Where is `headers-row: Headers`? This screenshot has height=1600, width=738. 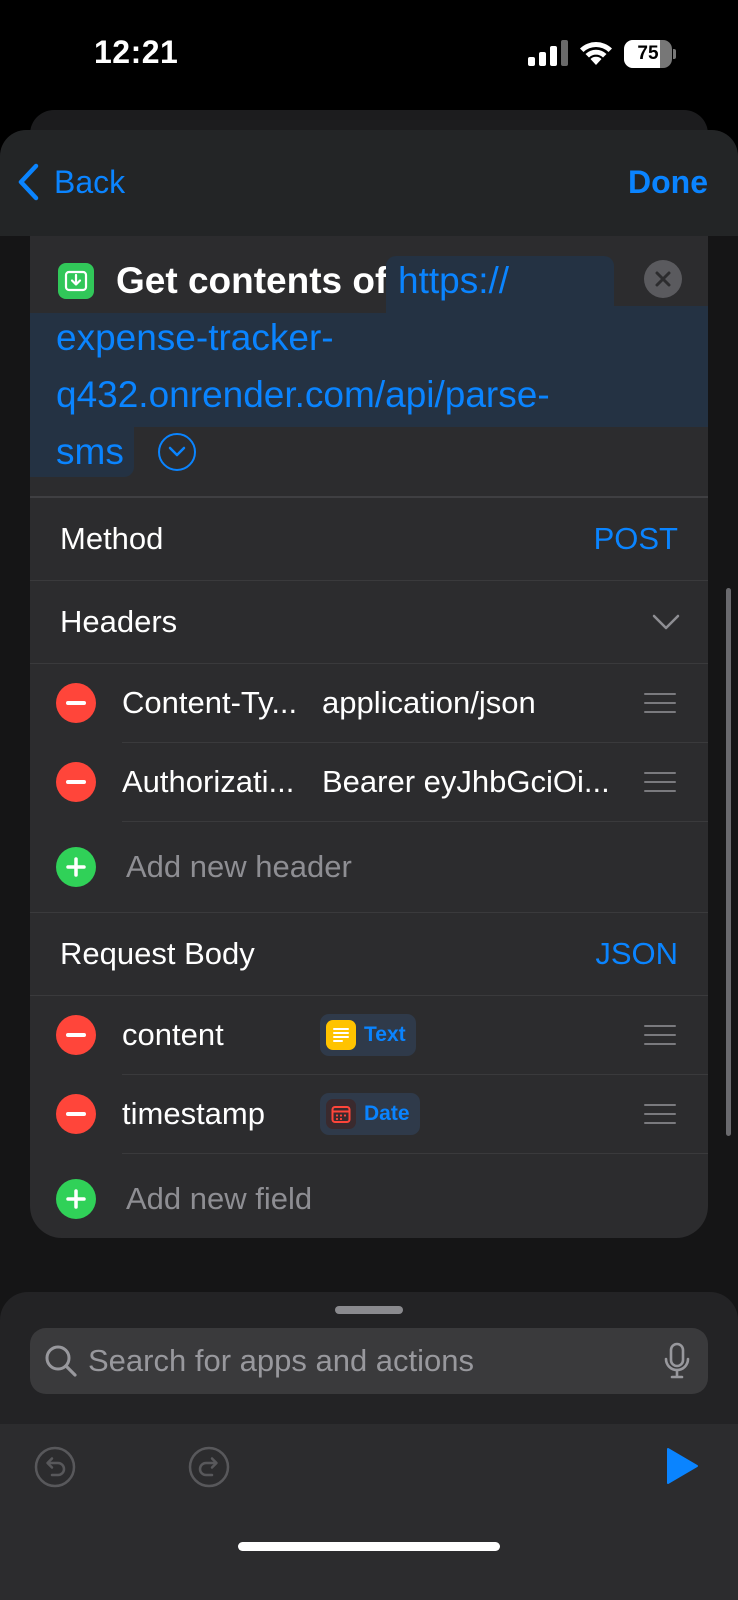 headers-row: Headers is located at coordinates (369, 622).